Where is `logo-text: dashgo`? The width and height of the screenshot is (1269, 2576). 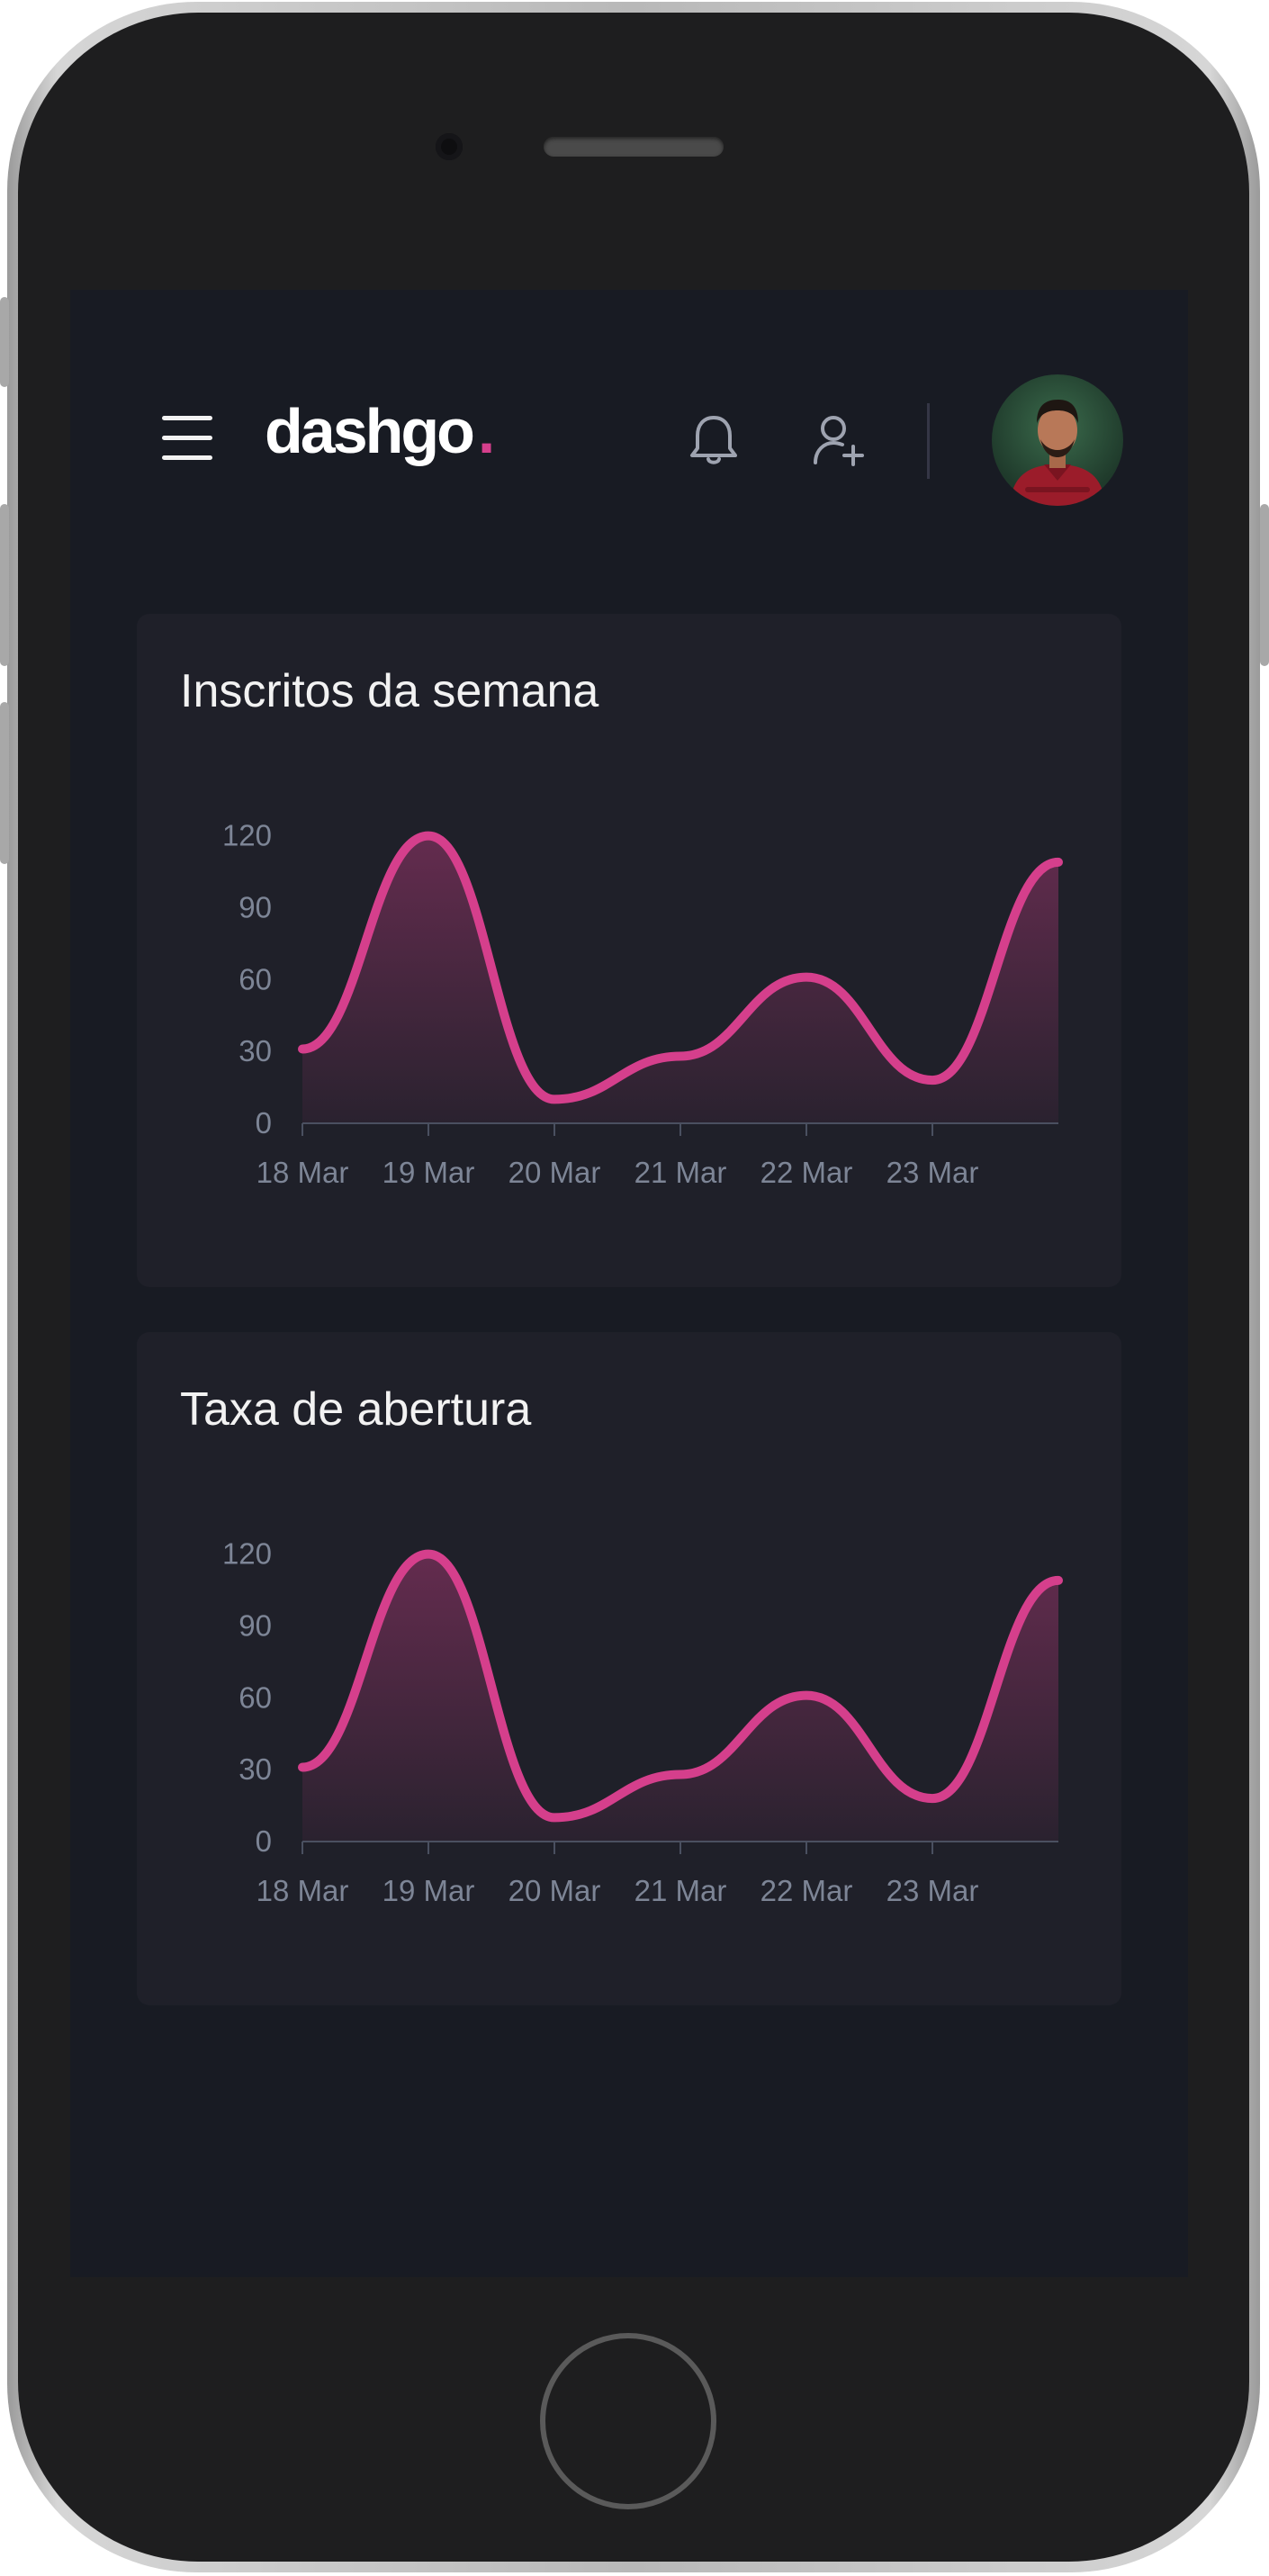
logo-text: dashgo is located at coordinates (370, 431).